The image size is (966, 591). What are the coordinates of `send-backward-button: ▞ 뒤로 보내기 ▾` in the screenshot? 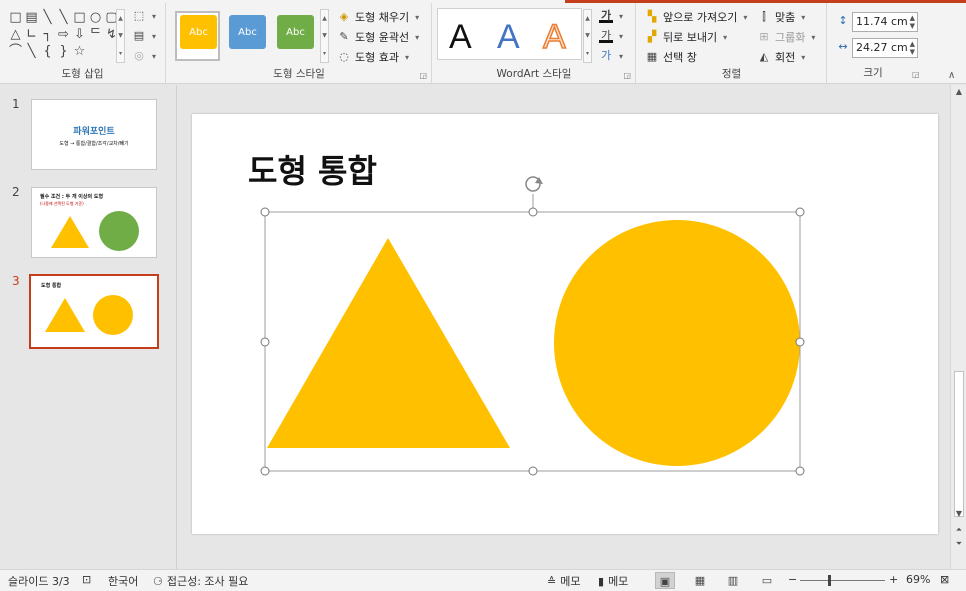 It's located at (686, 37).